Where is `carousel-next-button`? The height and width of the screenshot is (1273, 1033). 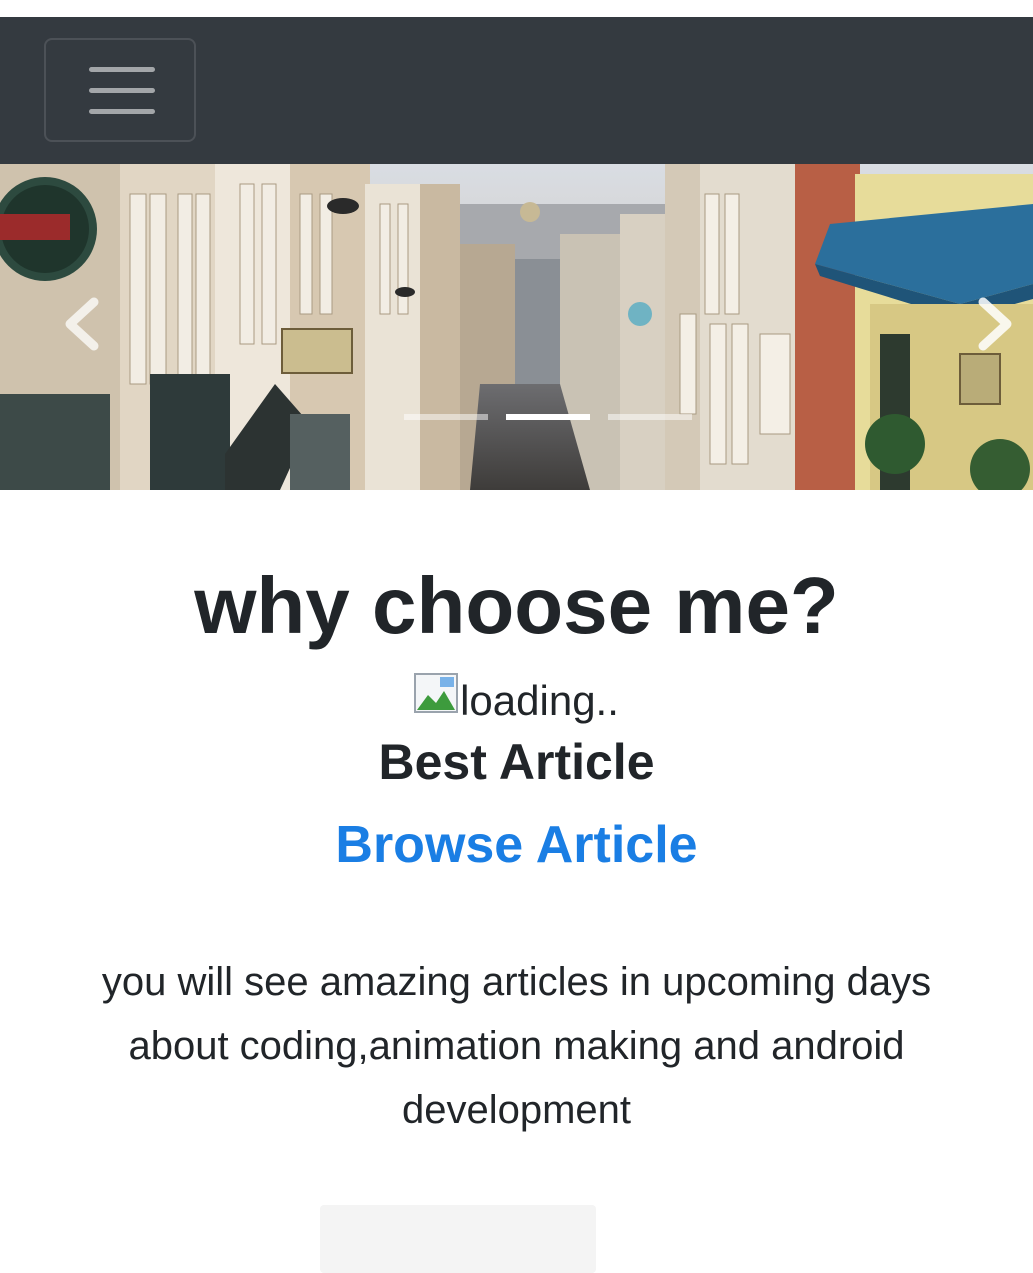
carousel-next-button is located at coordinates (995, 324).